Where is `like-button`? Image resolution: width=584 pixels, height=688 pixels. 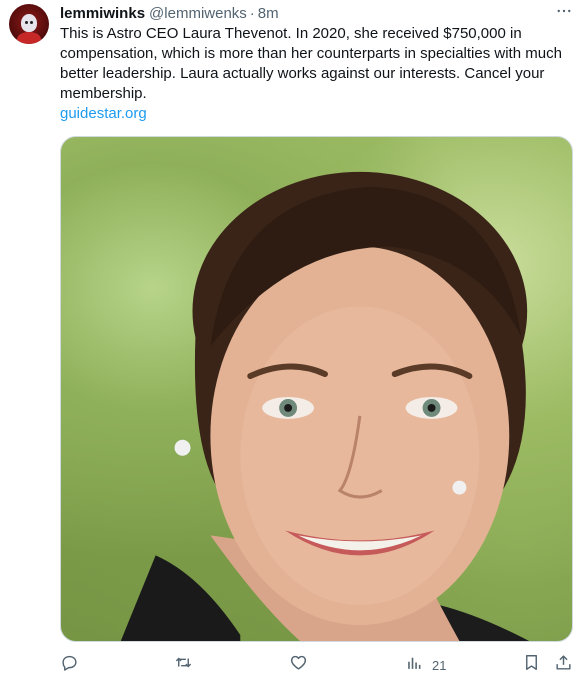
like-button is located at coordinates (298, 665).